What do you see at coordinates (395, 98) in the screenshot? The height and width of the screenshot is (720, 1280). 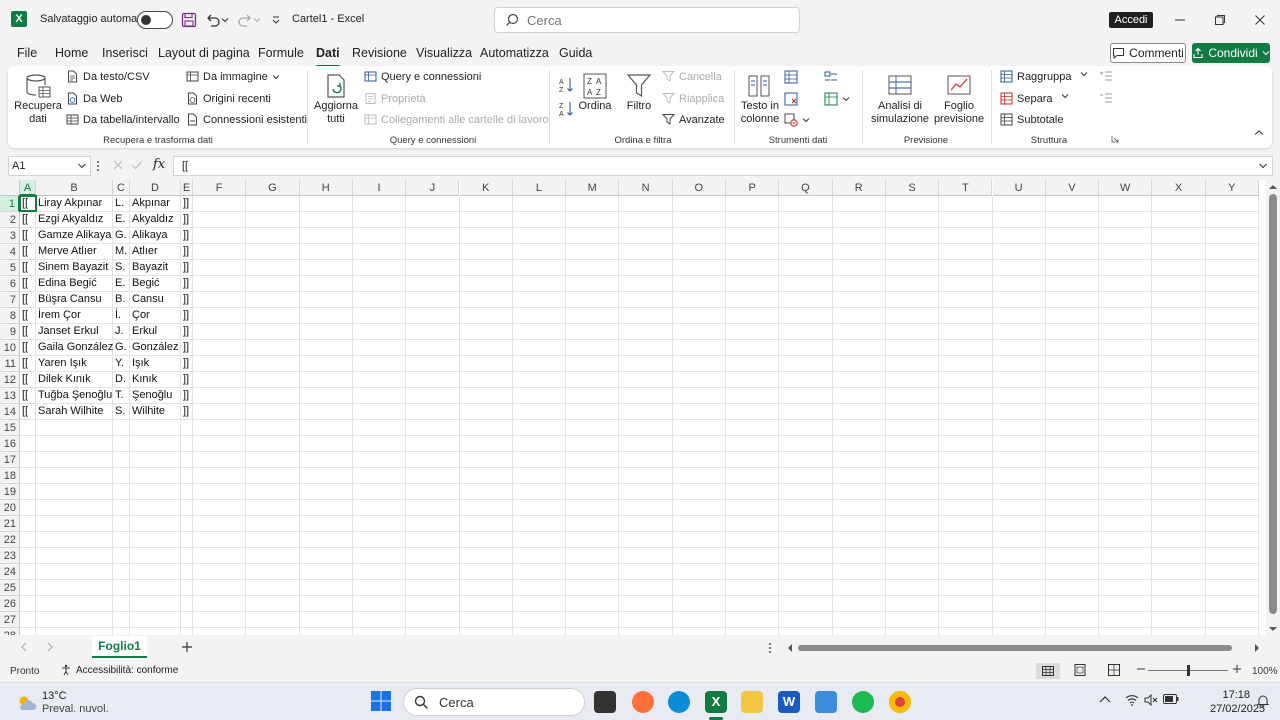 I see `properties-button: Proprietà` at bounding box center [395, 98].